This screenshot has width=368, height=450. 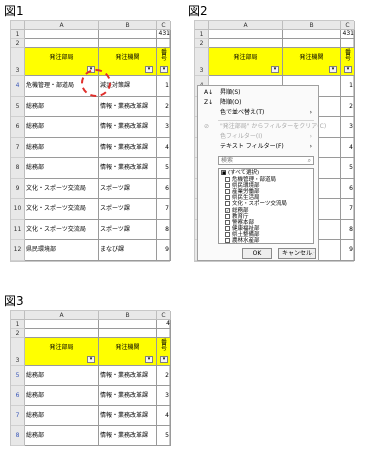 I want to click on cell-department: 県民環境部, so click(x=62, y=250).